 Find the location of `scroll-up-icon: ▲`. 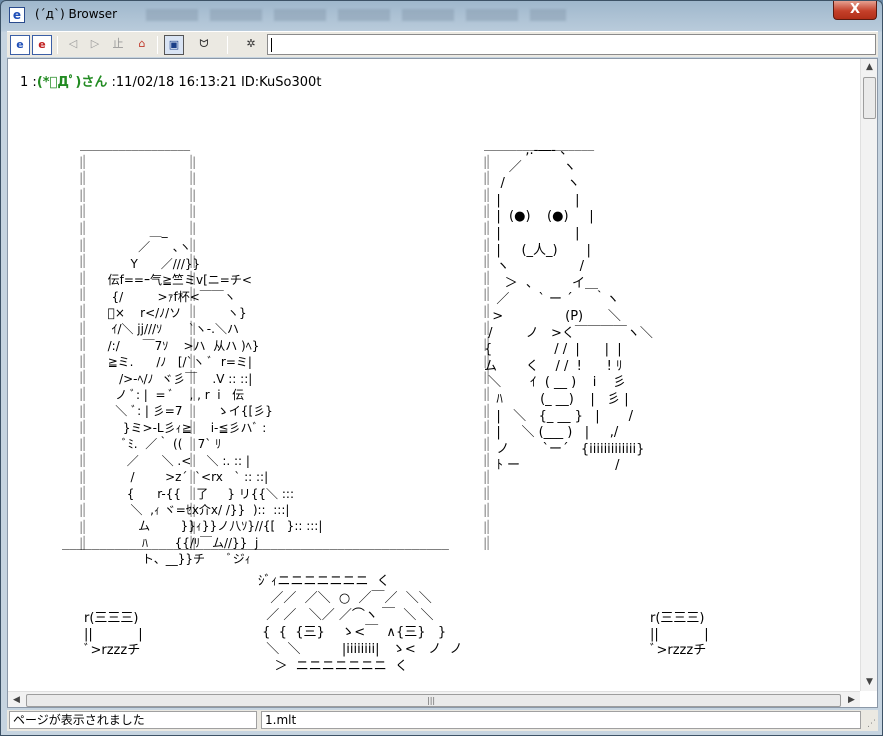

scroll-up-icon: ▲ is located at coordinates (869, 67).